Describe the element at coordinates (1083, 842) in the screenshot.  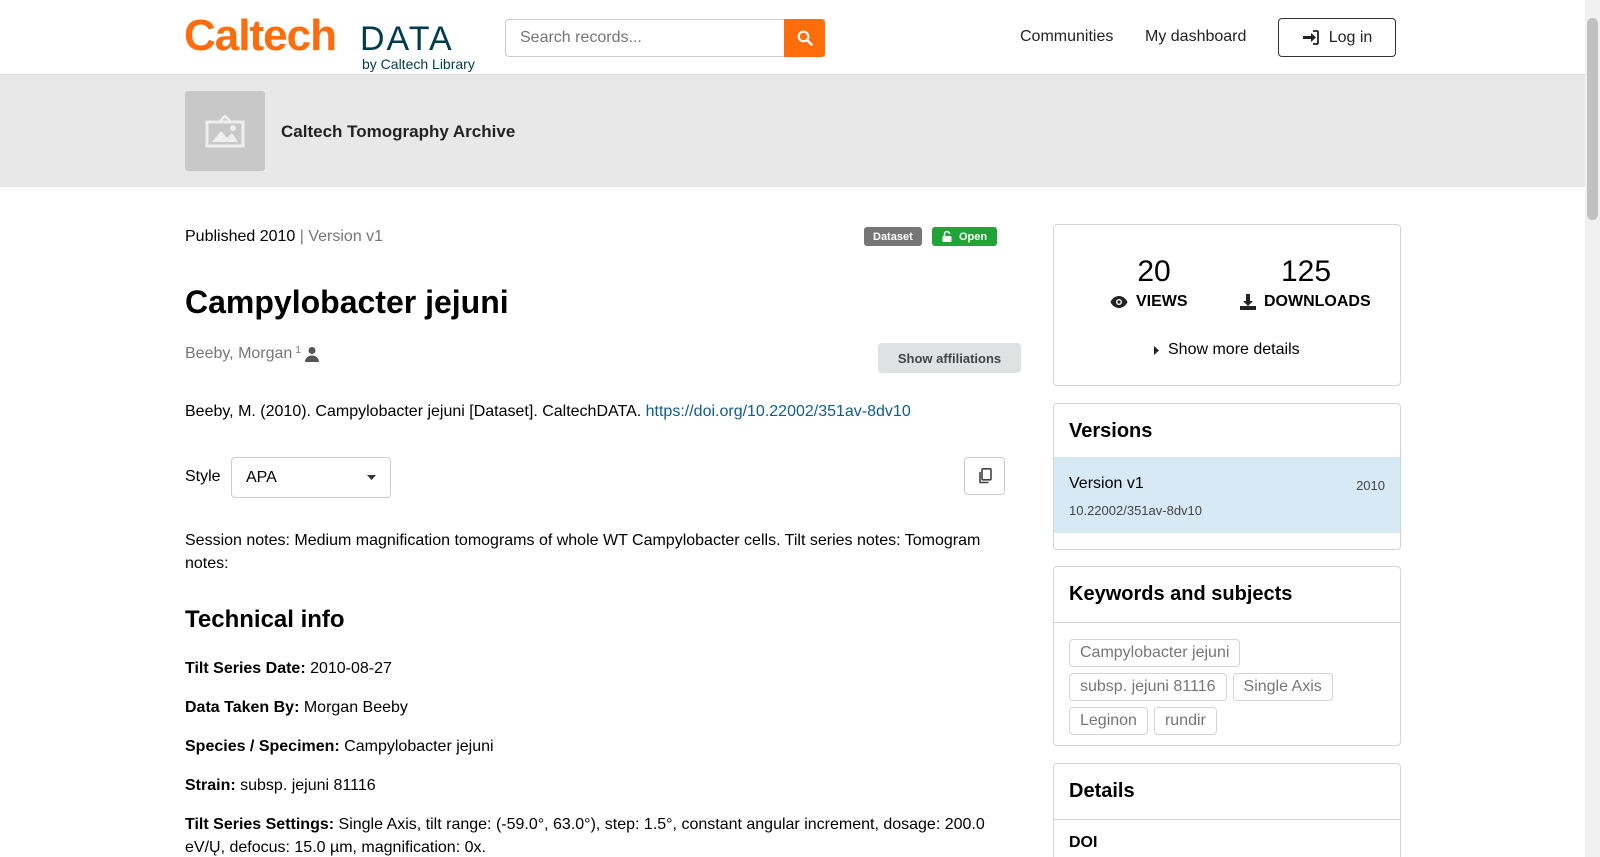
I see `details-doi-label: DOI` at that location.